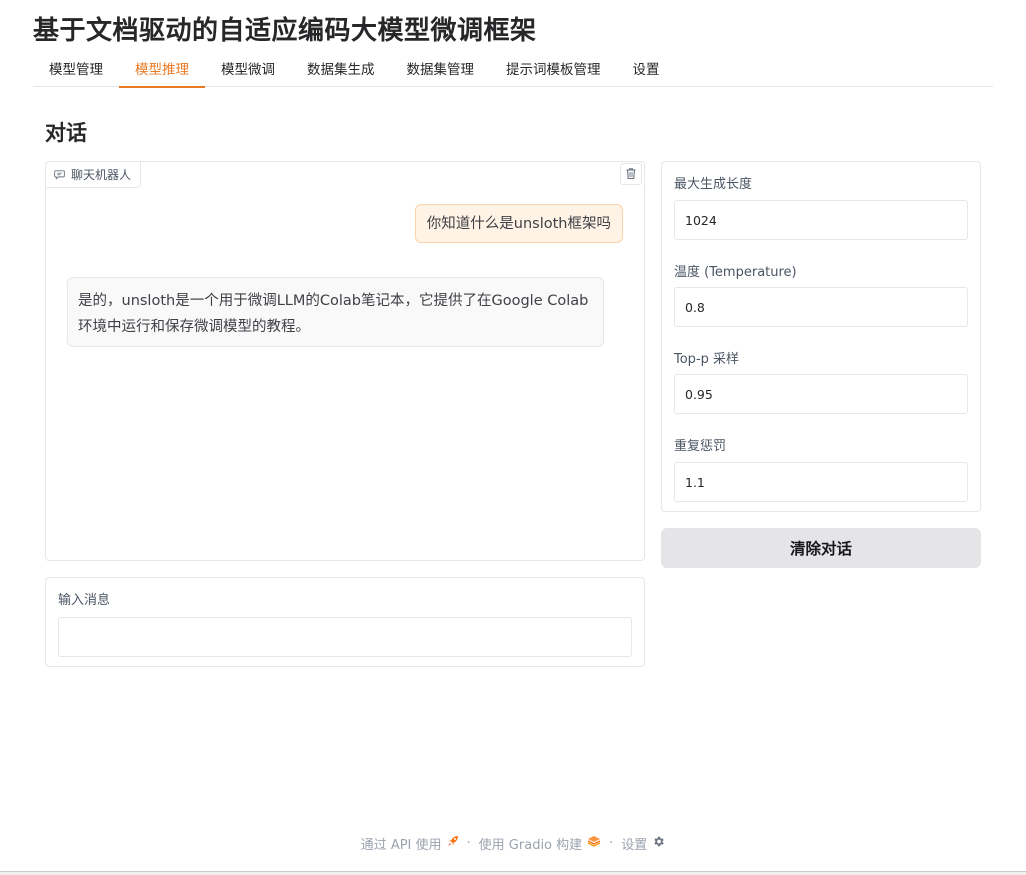 Image resolution: width=1026 pixels, height=875 pixels. I want to click on tab-settings: 设置, so click(646, 70).